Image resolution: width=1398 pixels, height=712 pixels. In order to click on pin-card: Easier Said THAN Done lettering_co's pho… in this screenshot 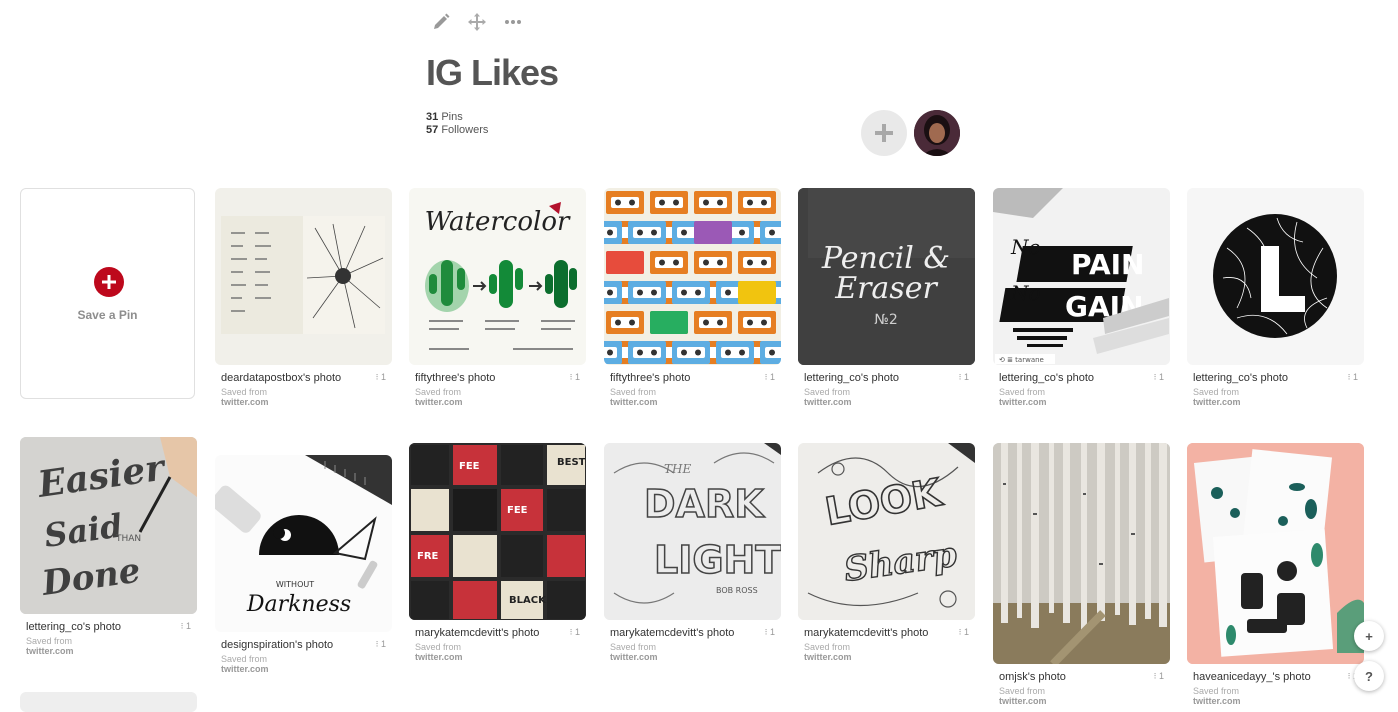, I will do `click(108, 546)`.